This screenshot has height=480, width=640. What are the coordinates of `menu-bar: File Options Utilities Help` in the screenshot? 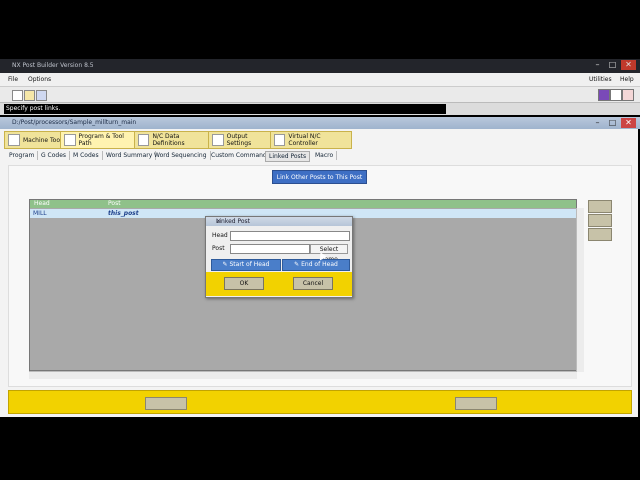 It's located at (320, 80).